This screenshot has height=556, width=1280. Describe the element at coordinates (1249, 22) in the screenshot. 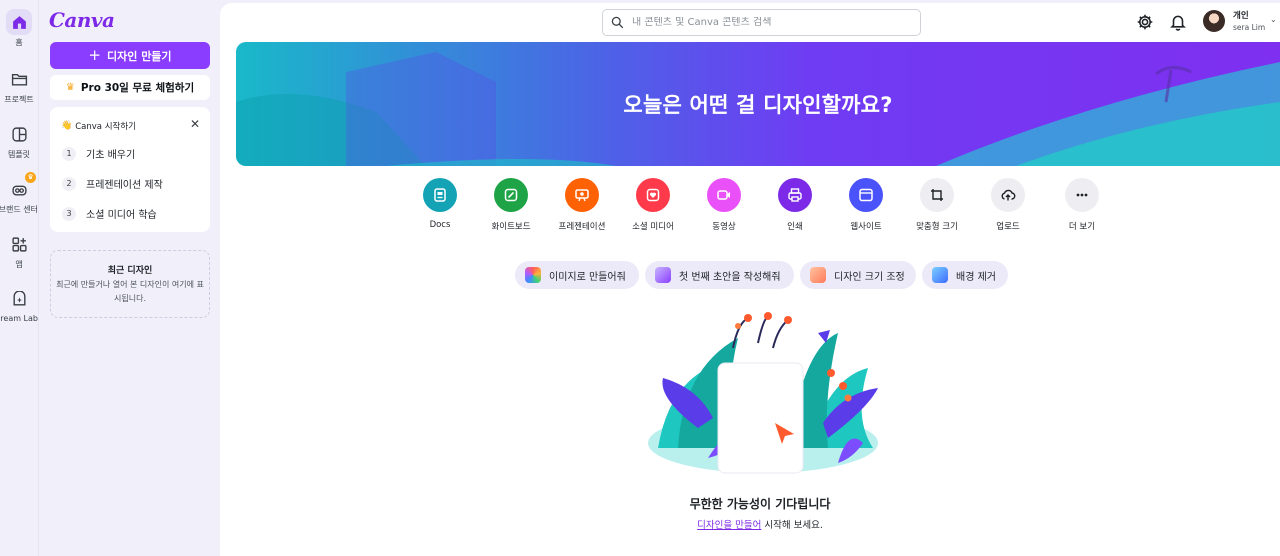

I see `account-switcher: 개인 sera Lim` at that location.